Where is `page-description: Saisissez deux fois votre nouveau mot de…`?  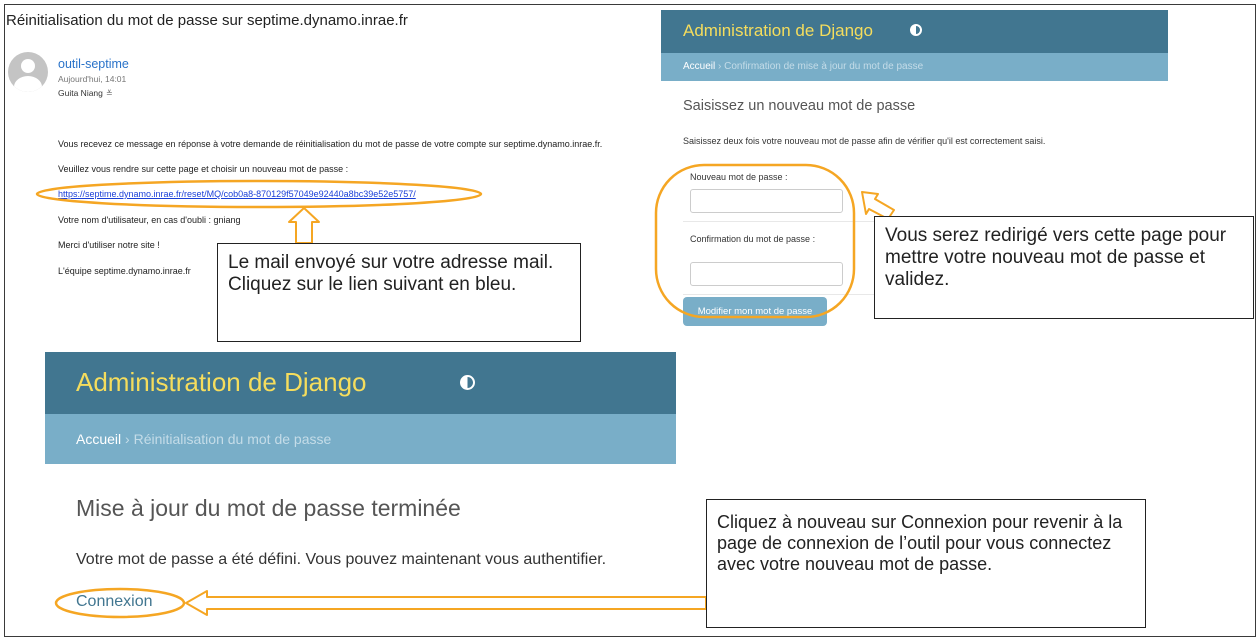
page-description: Saisissez deux fois votre nouveau mot de… is located at coordinates (864, 141).